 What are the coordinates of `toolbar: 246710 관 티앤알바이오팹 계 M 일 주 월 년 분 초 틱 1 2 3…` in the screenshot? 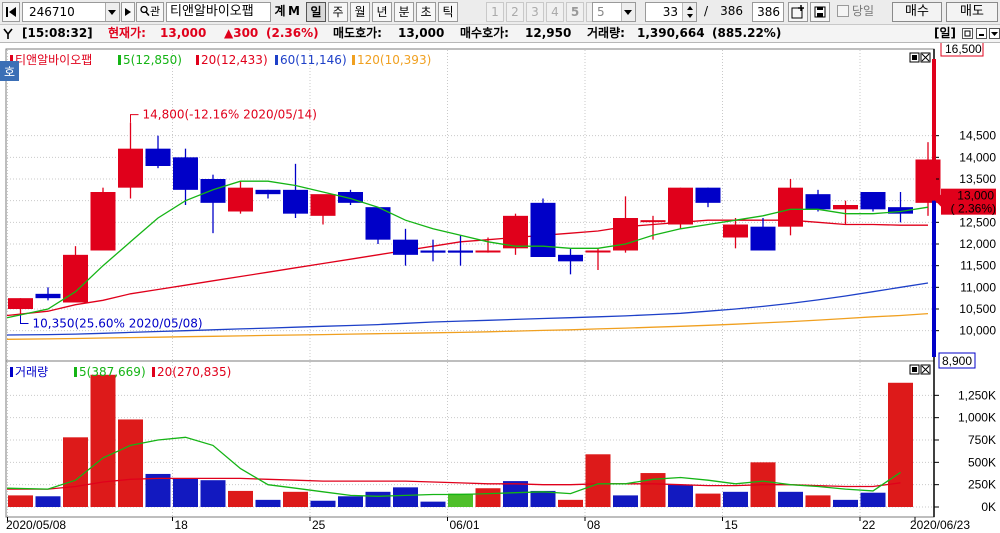 It's located at (500, 12).